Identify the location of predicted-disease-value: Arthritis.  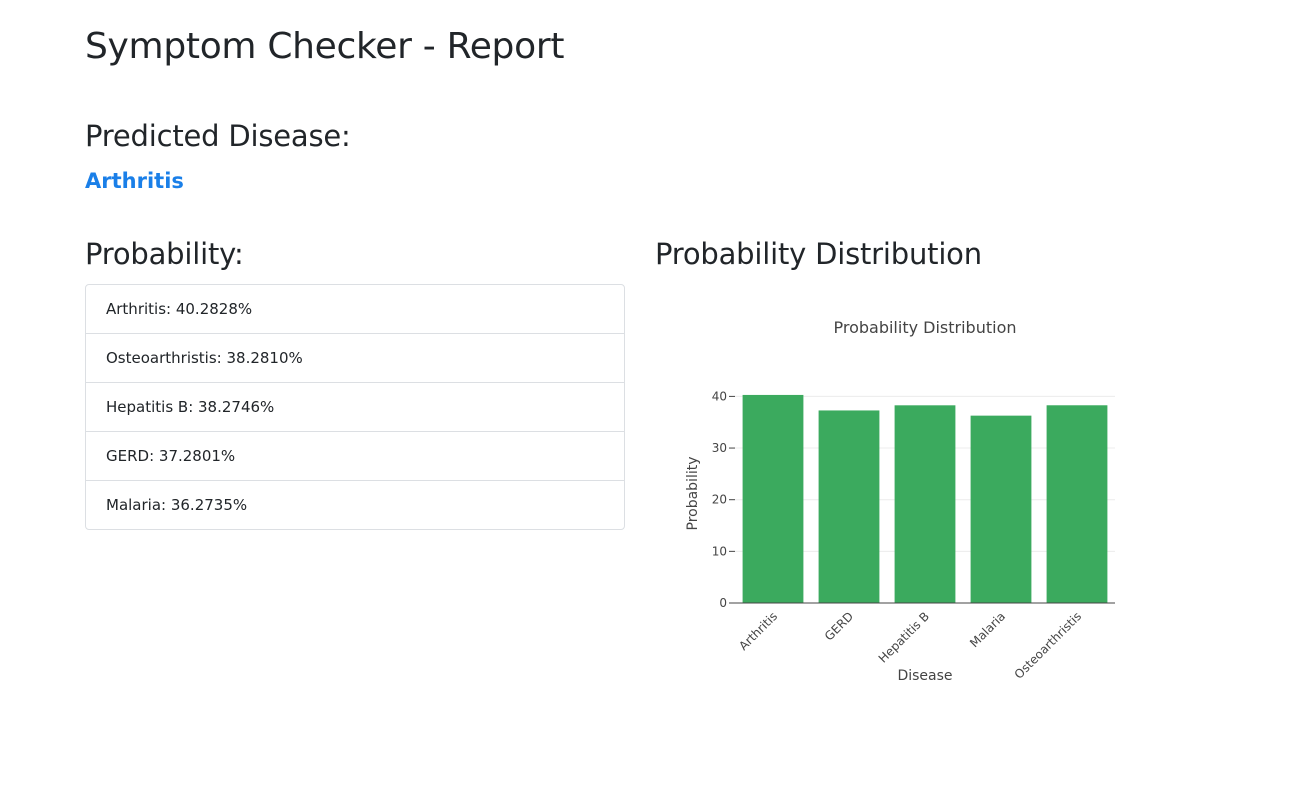
(134, 181).